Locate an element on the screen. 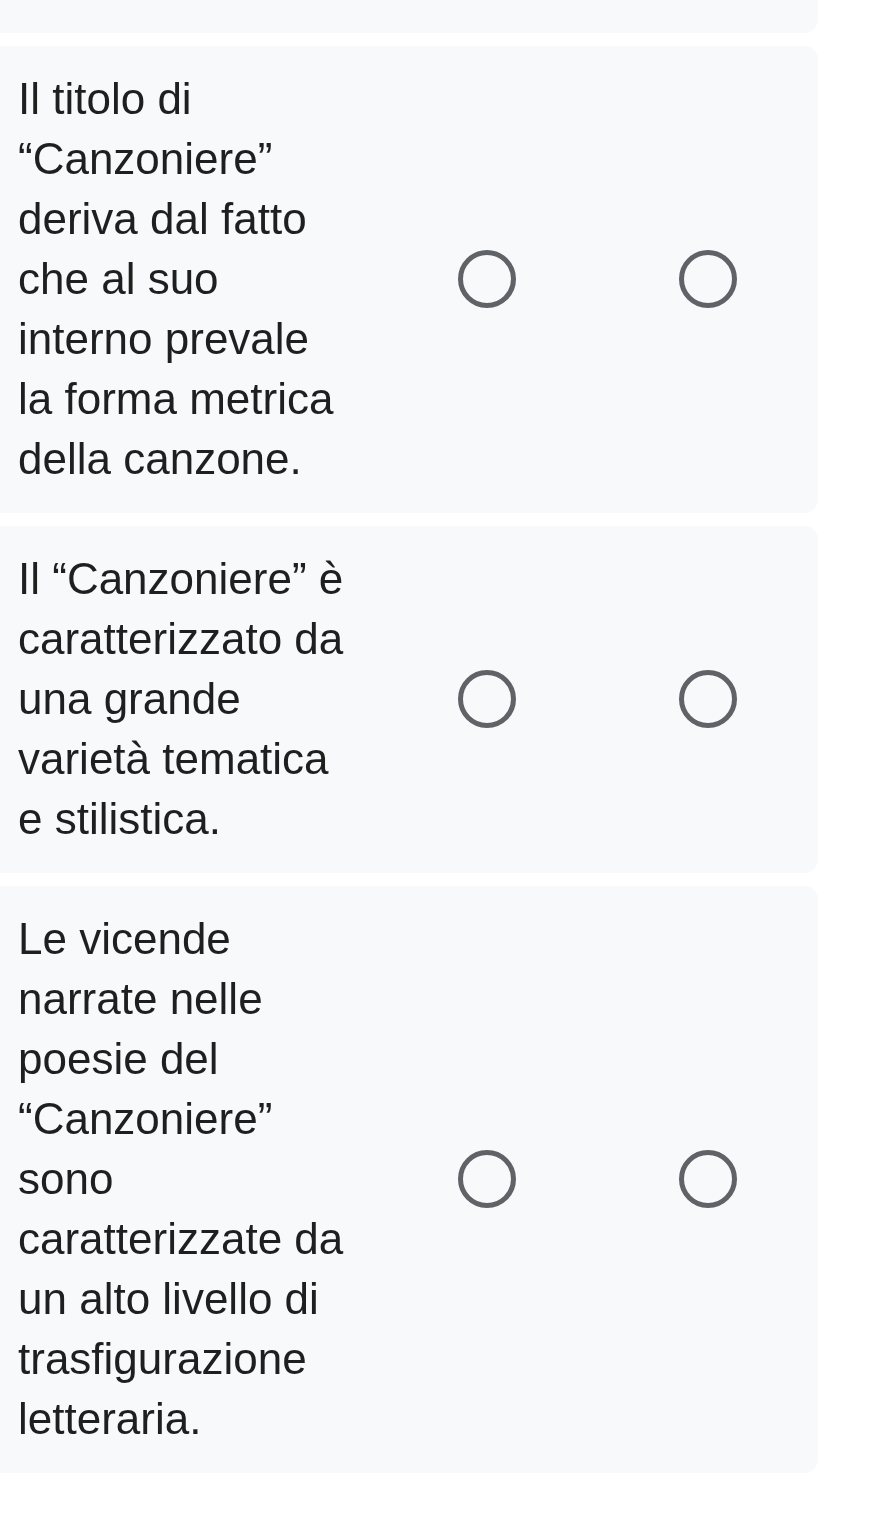 The image size is (878, 1517). statement-text: Le vicende narrate nelle poesie del “Canzoniere” sono caratterizzate da un alto livello di trasfigurazione letteraria. is located at coordinates (181, 1179).